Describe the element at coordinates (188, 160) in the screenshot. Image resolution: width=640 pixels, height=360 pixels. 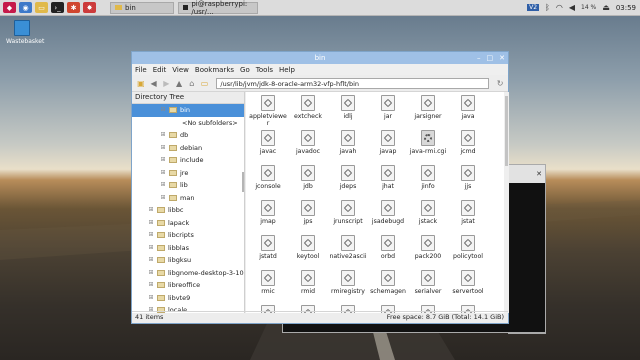
I see `tree-item: ⊞ include` at that location.